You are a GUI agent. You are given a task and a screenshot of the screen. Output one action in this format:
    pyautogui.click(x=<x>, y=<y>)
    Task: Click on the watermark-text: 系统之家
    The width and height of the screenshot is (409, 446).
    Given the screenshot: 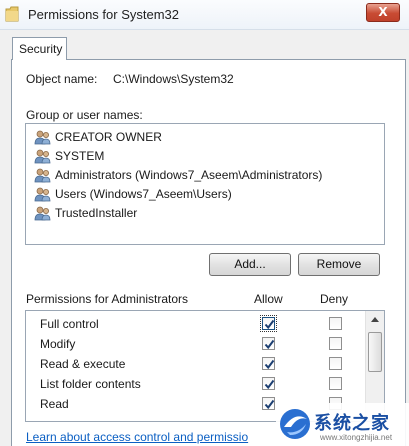 What is the action you would take?
    pyautogui.click(x=352, y=423)
    